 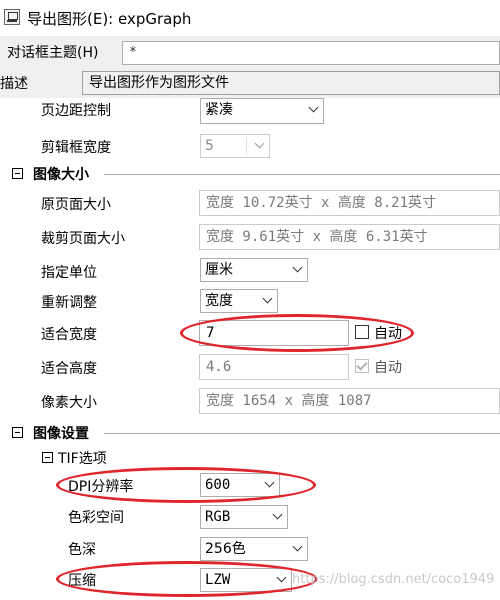 What do you see at coordinates (349, 237) in the screenshot?
I see `crop-size-field: 宽度 9.61英寸 x 高度 6.31英寸` at bounding box center [349, 237].